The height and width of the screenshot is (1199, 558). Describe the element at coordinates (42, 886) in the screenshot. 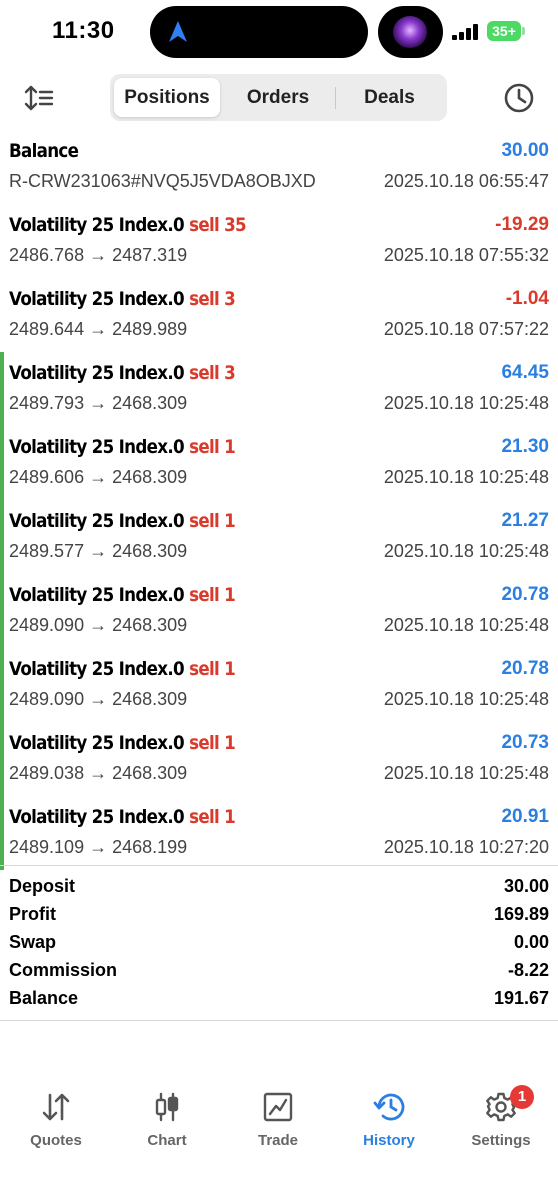

I see `summary-label: Deposit` at that location.